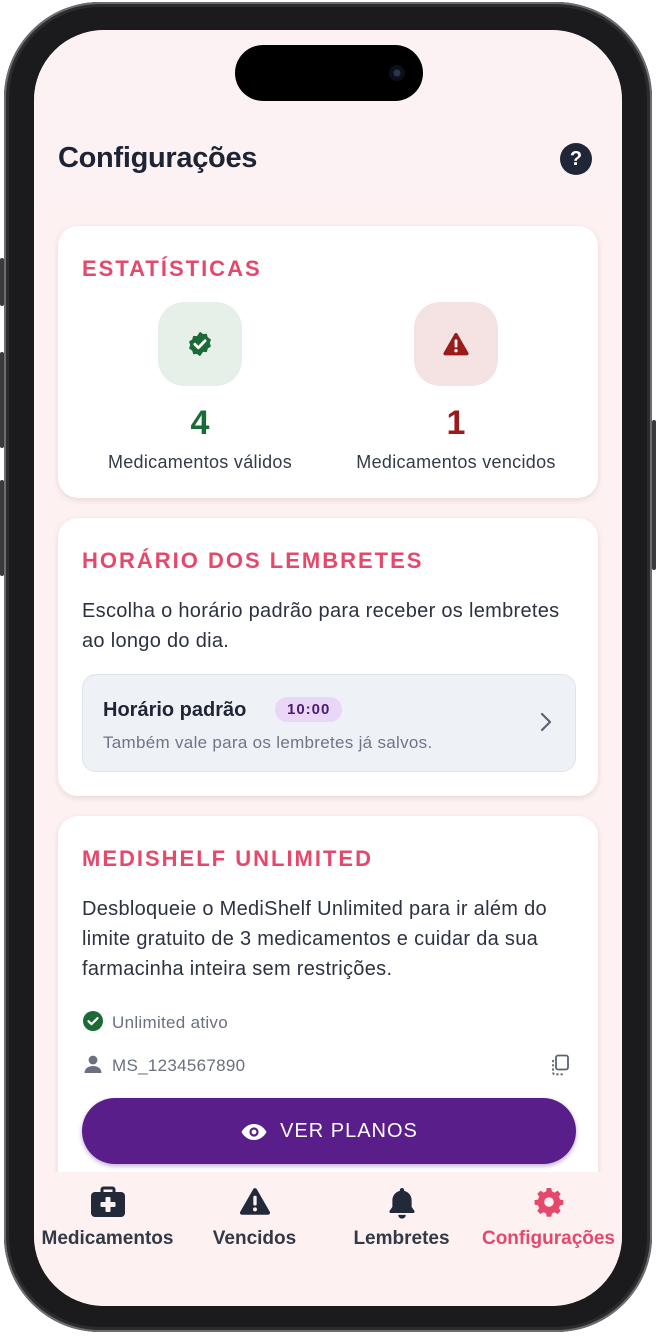 The image size is (656, 1336). I want to click on tab-medicamentos-label: Medicamentos, so click(107, 1238).